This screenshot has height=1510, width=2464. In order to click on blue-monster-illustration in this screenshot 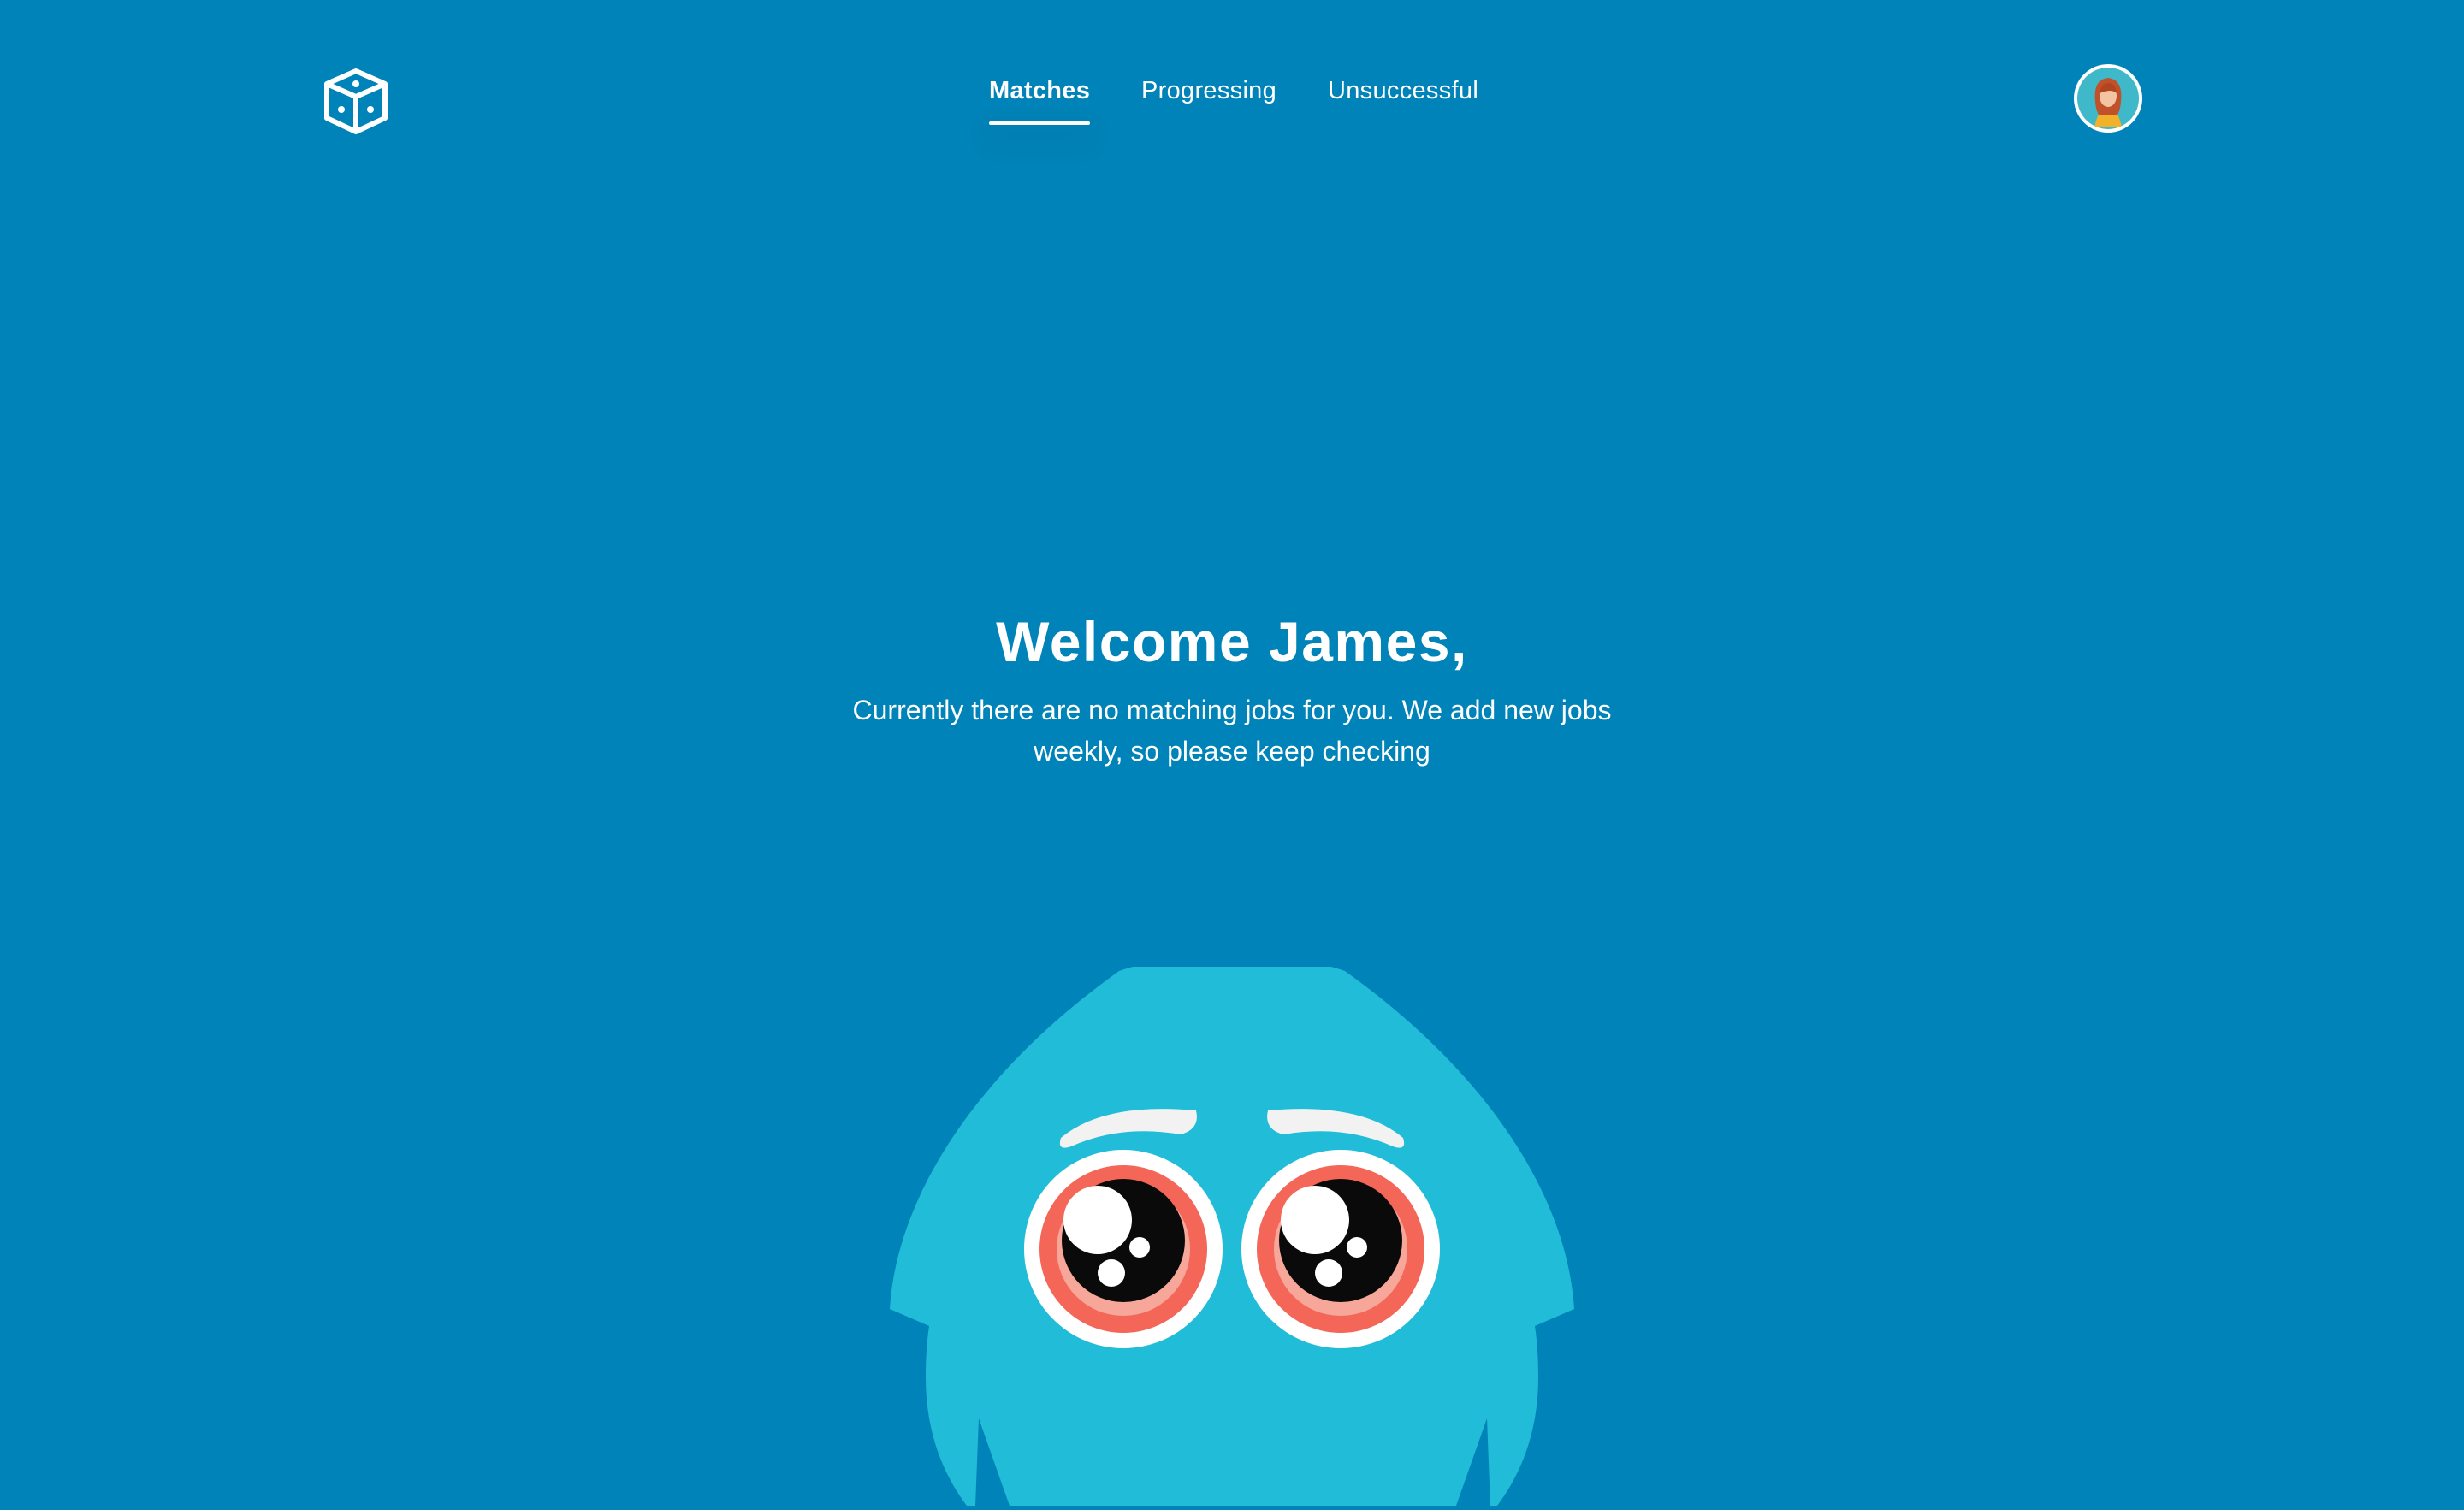, I will do `click(1232, 1230)`.